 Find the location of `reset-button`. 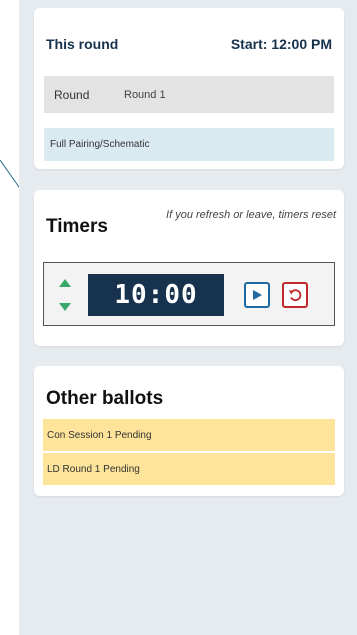

reset-button is located at coordinates (295, 295).